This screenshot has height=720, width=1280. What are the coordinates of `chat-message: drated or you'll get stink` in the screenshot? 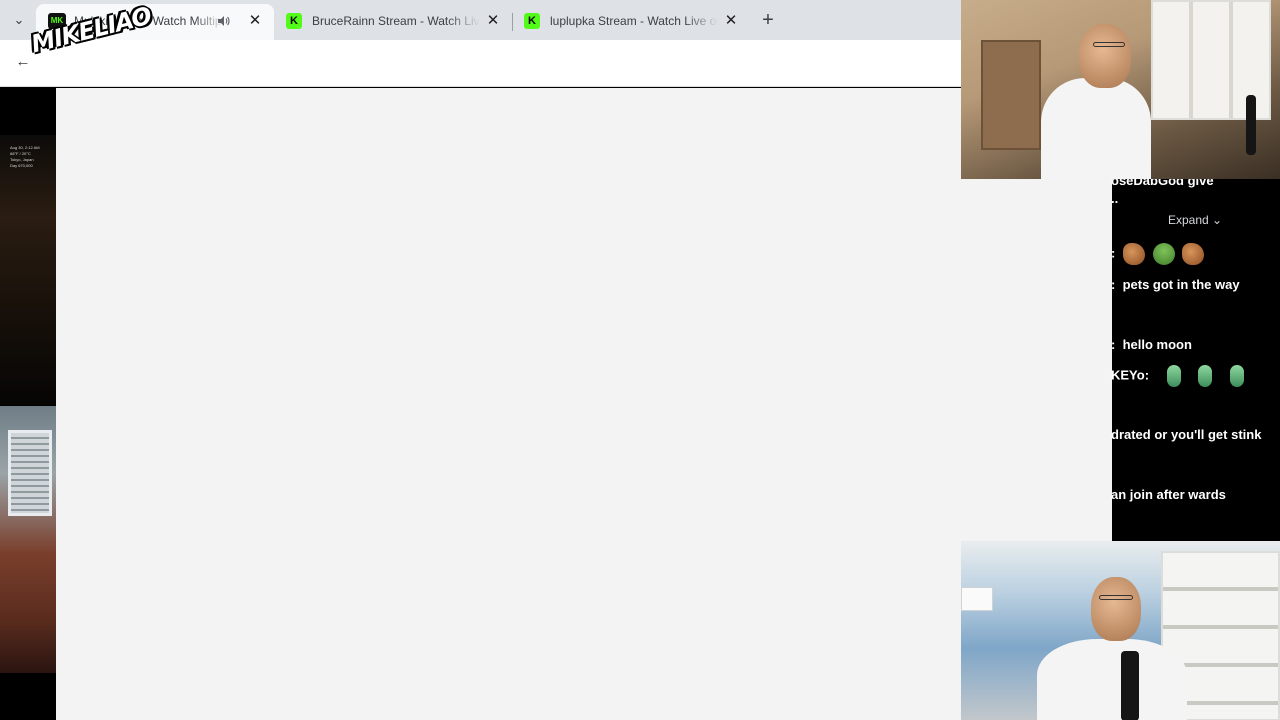 It's located at (1186, 434).